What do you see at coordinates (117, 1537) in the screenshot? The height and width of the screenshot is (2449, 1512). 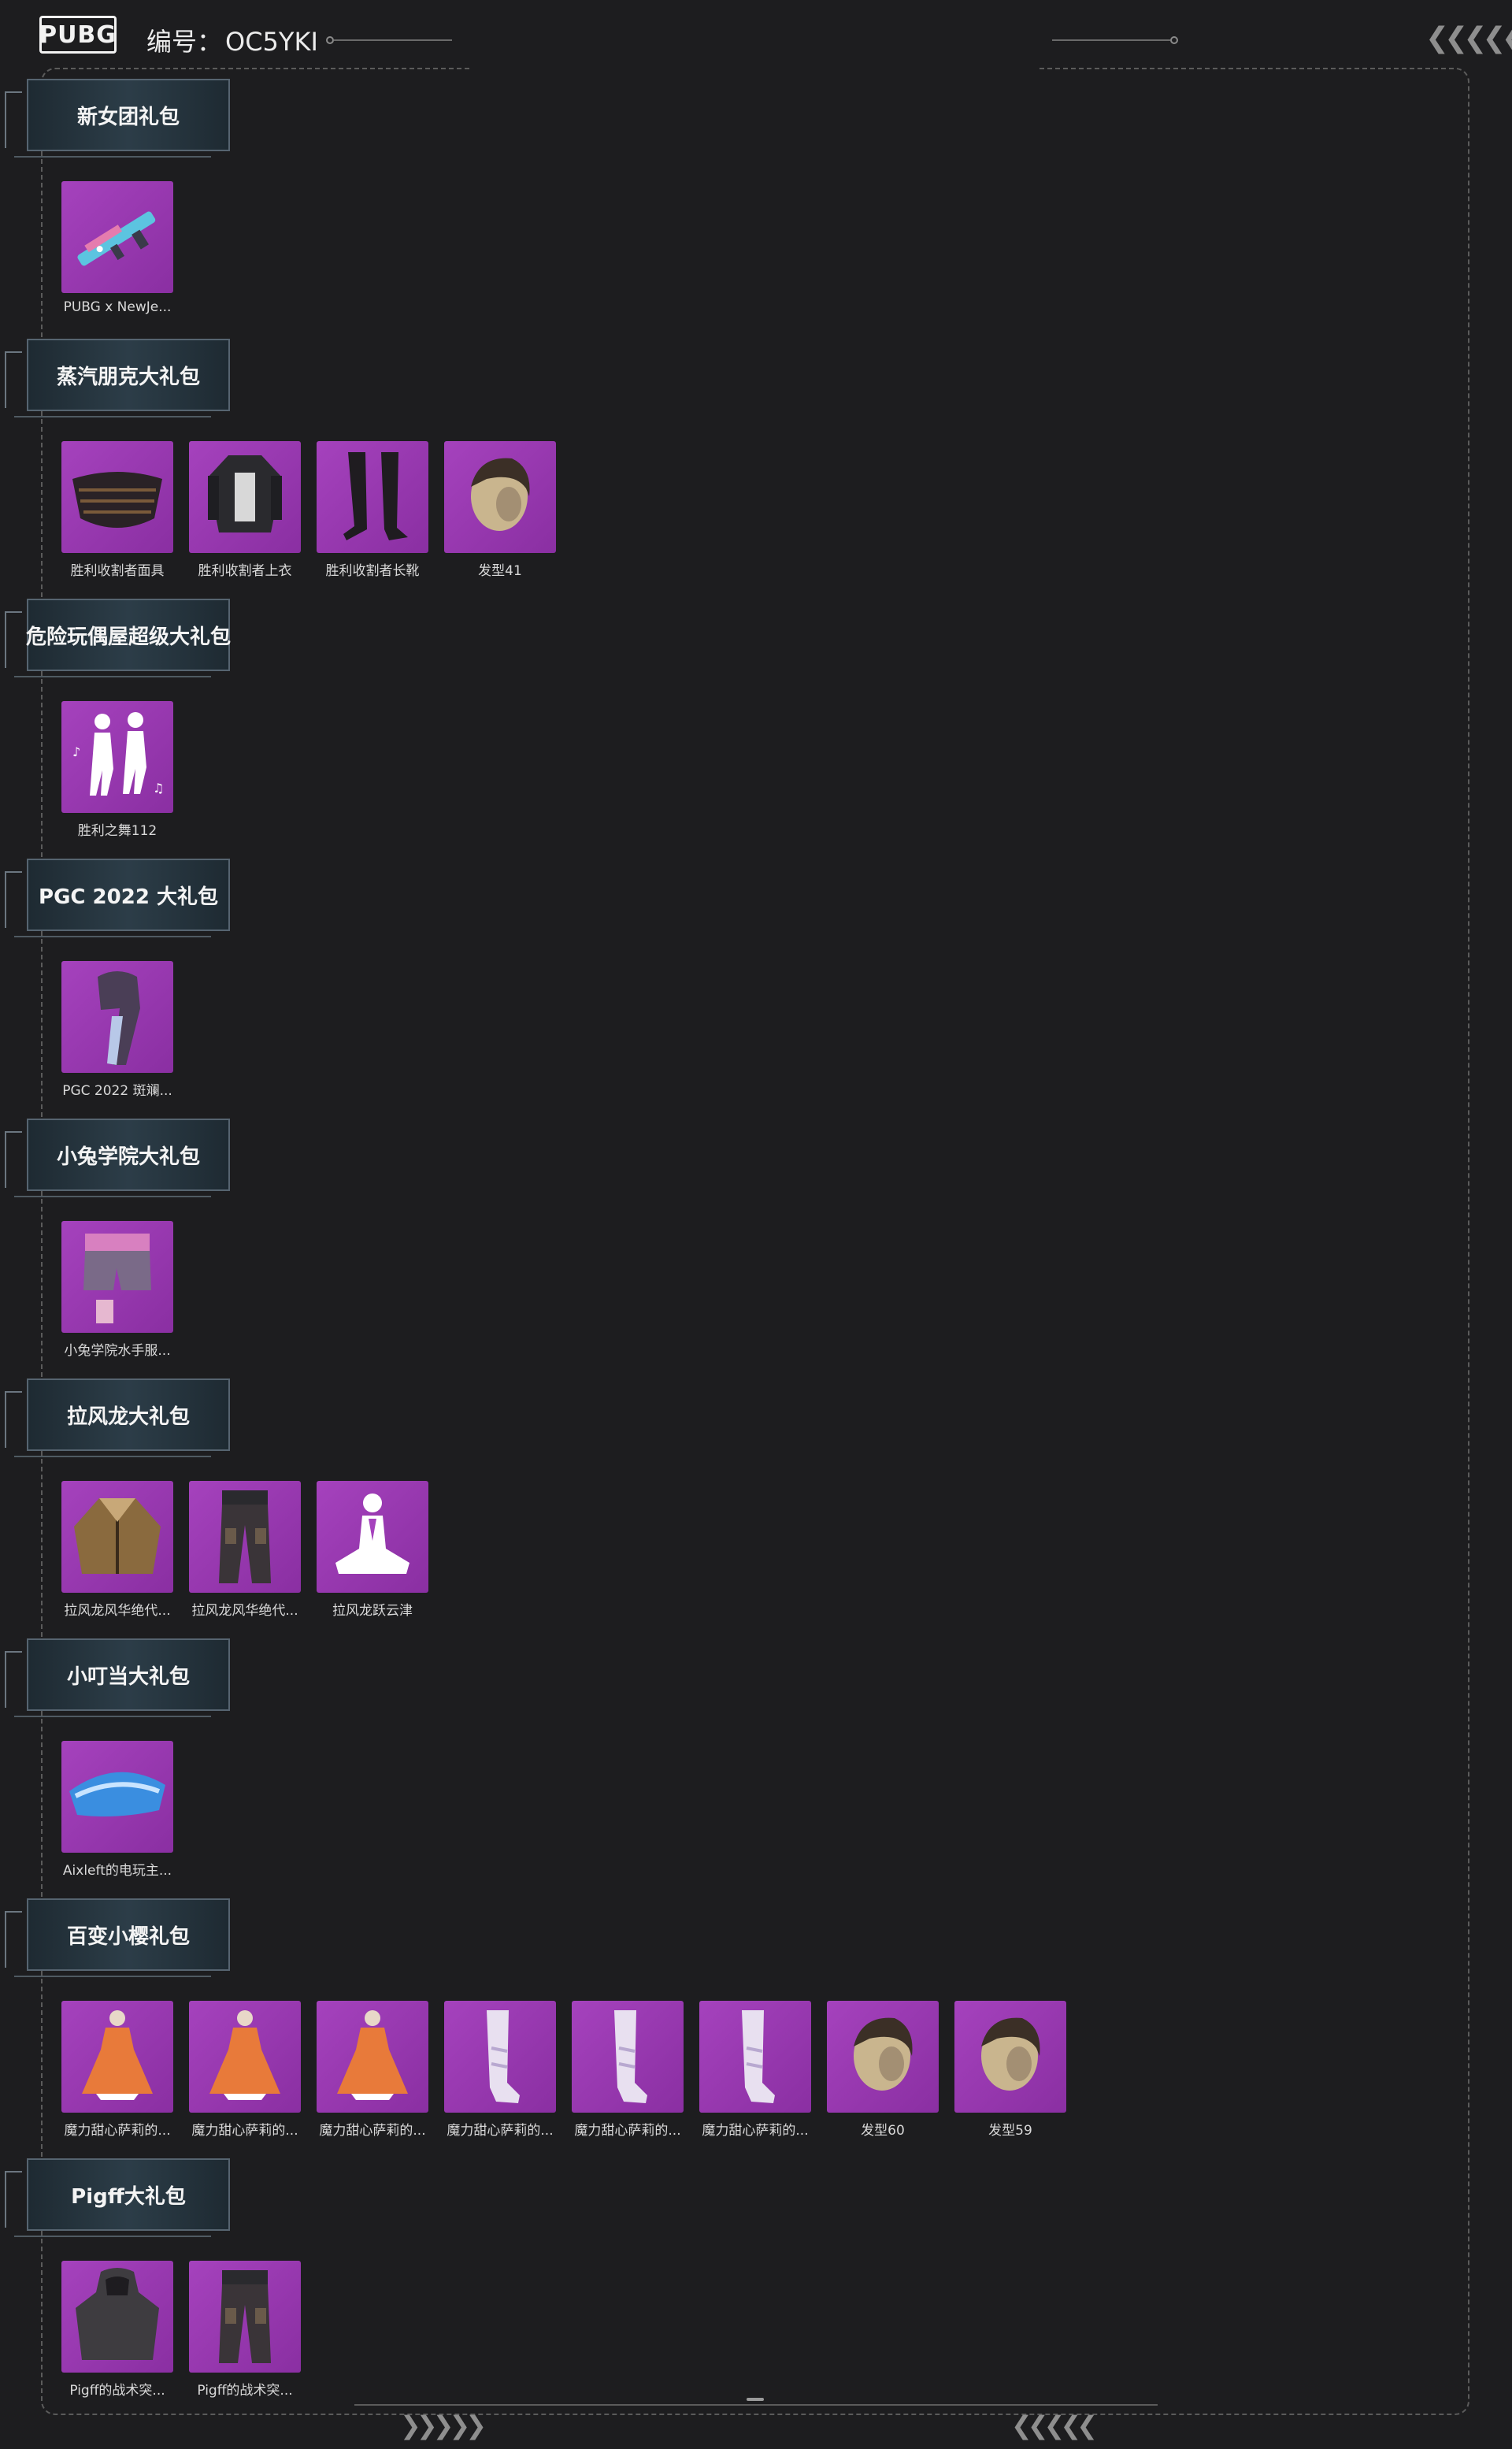 I see `jacket-icon` at bounding box center [117, 1537].